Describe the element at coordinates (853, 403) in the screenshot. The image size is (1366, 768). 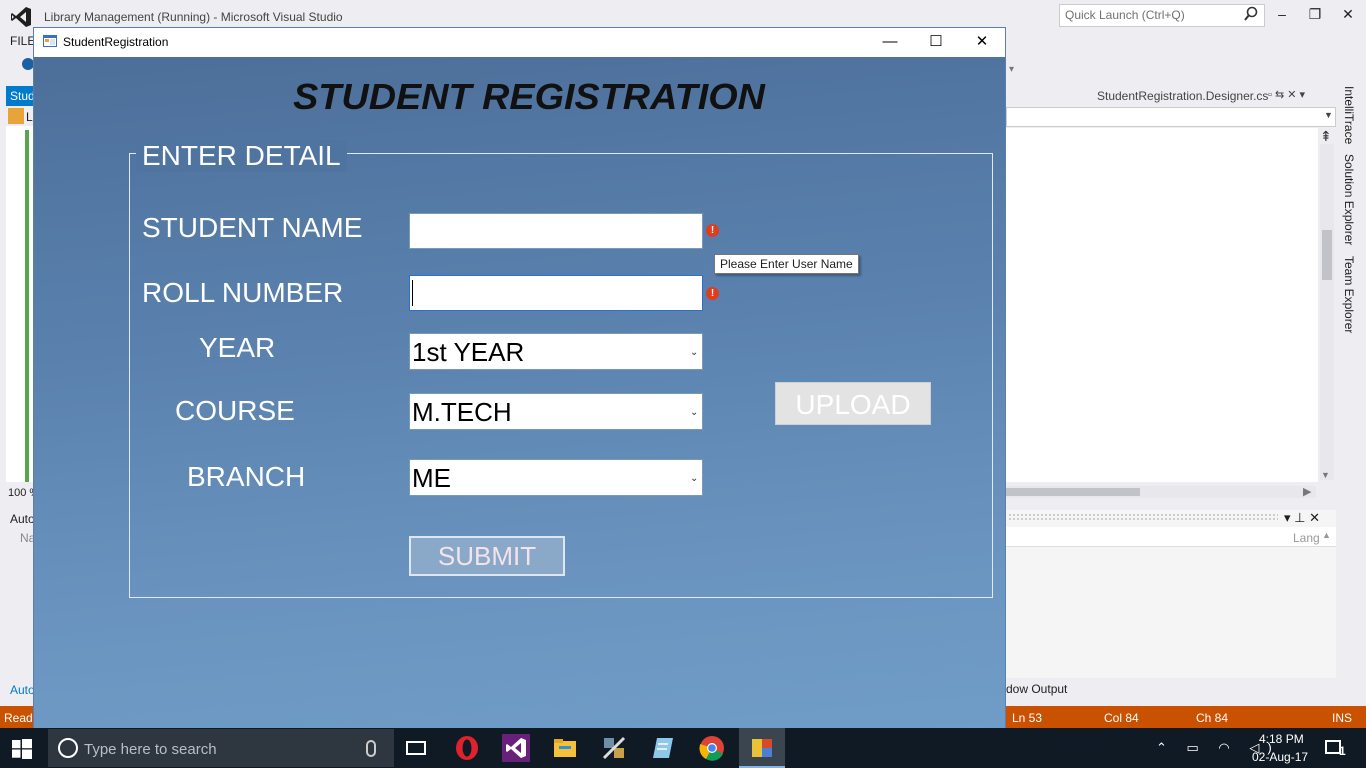
I see `upload-button: UPLOAD` at that location.